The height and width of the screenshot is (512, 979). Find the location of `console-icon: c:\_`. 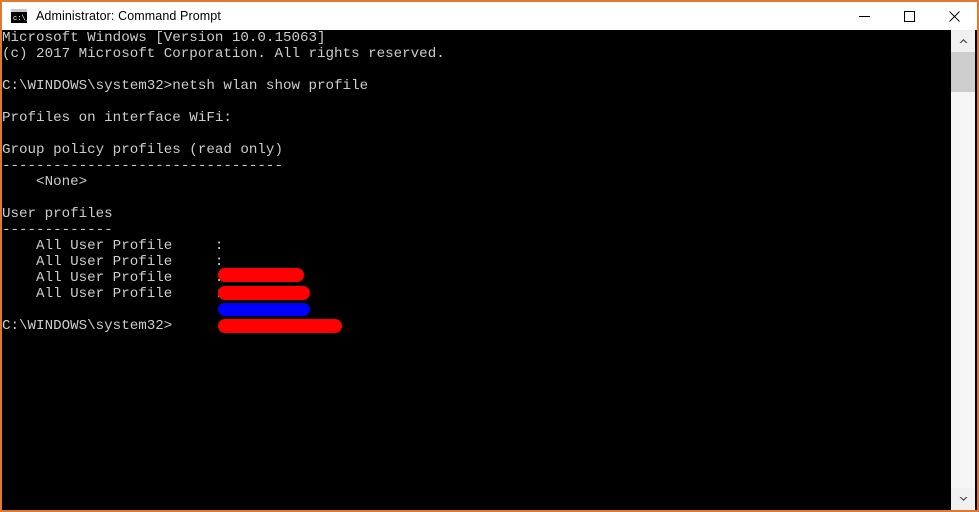

console-icon: c:\_ is located at coordinates (19, 16).